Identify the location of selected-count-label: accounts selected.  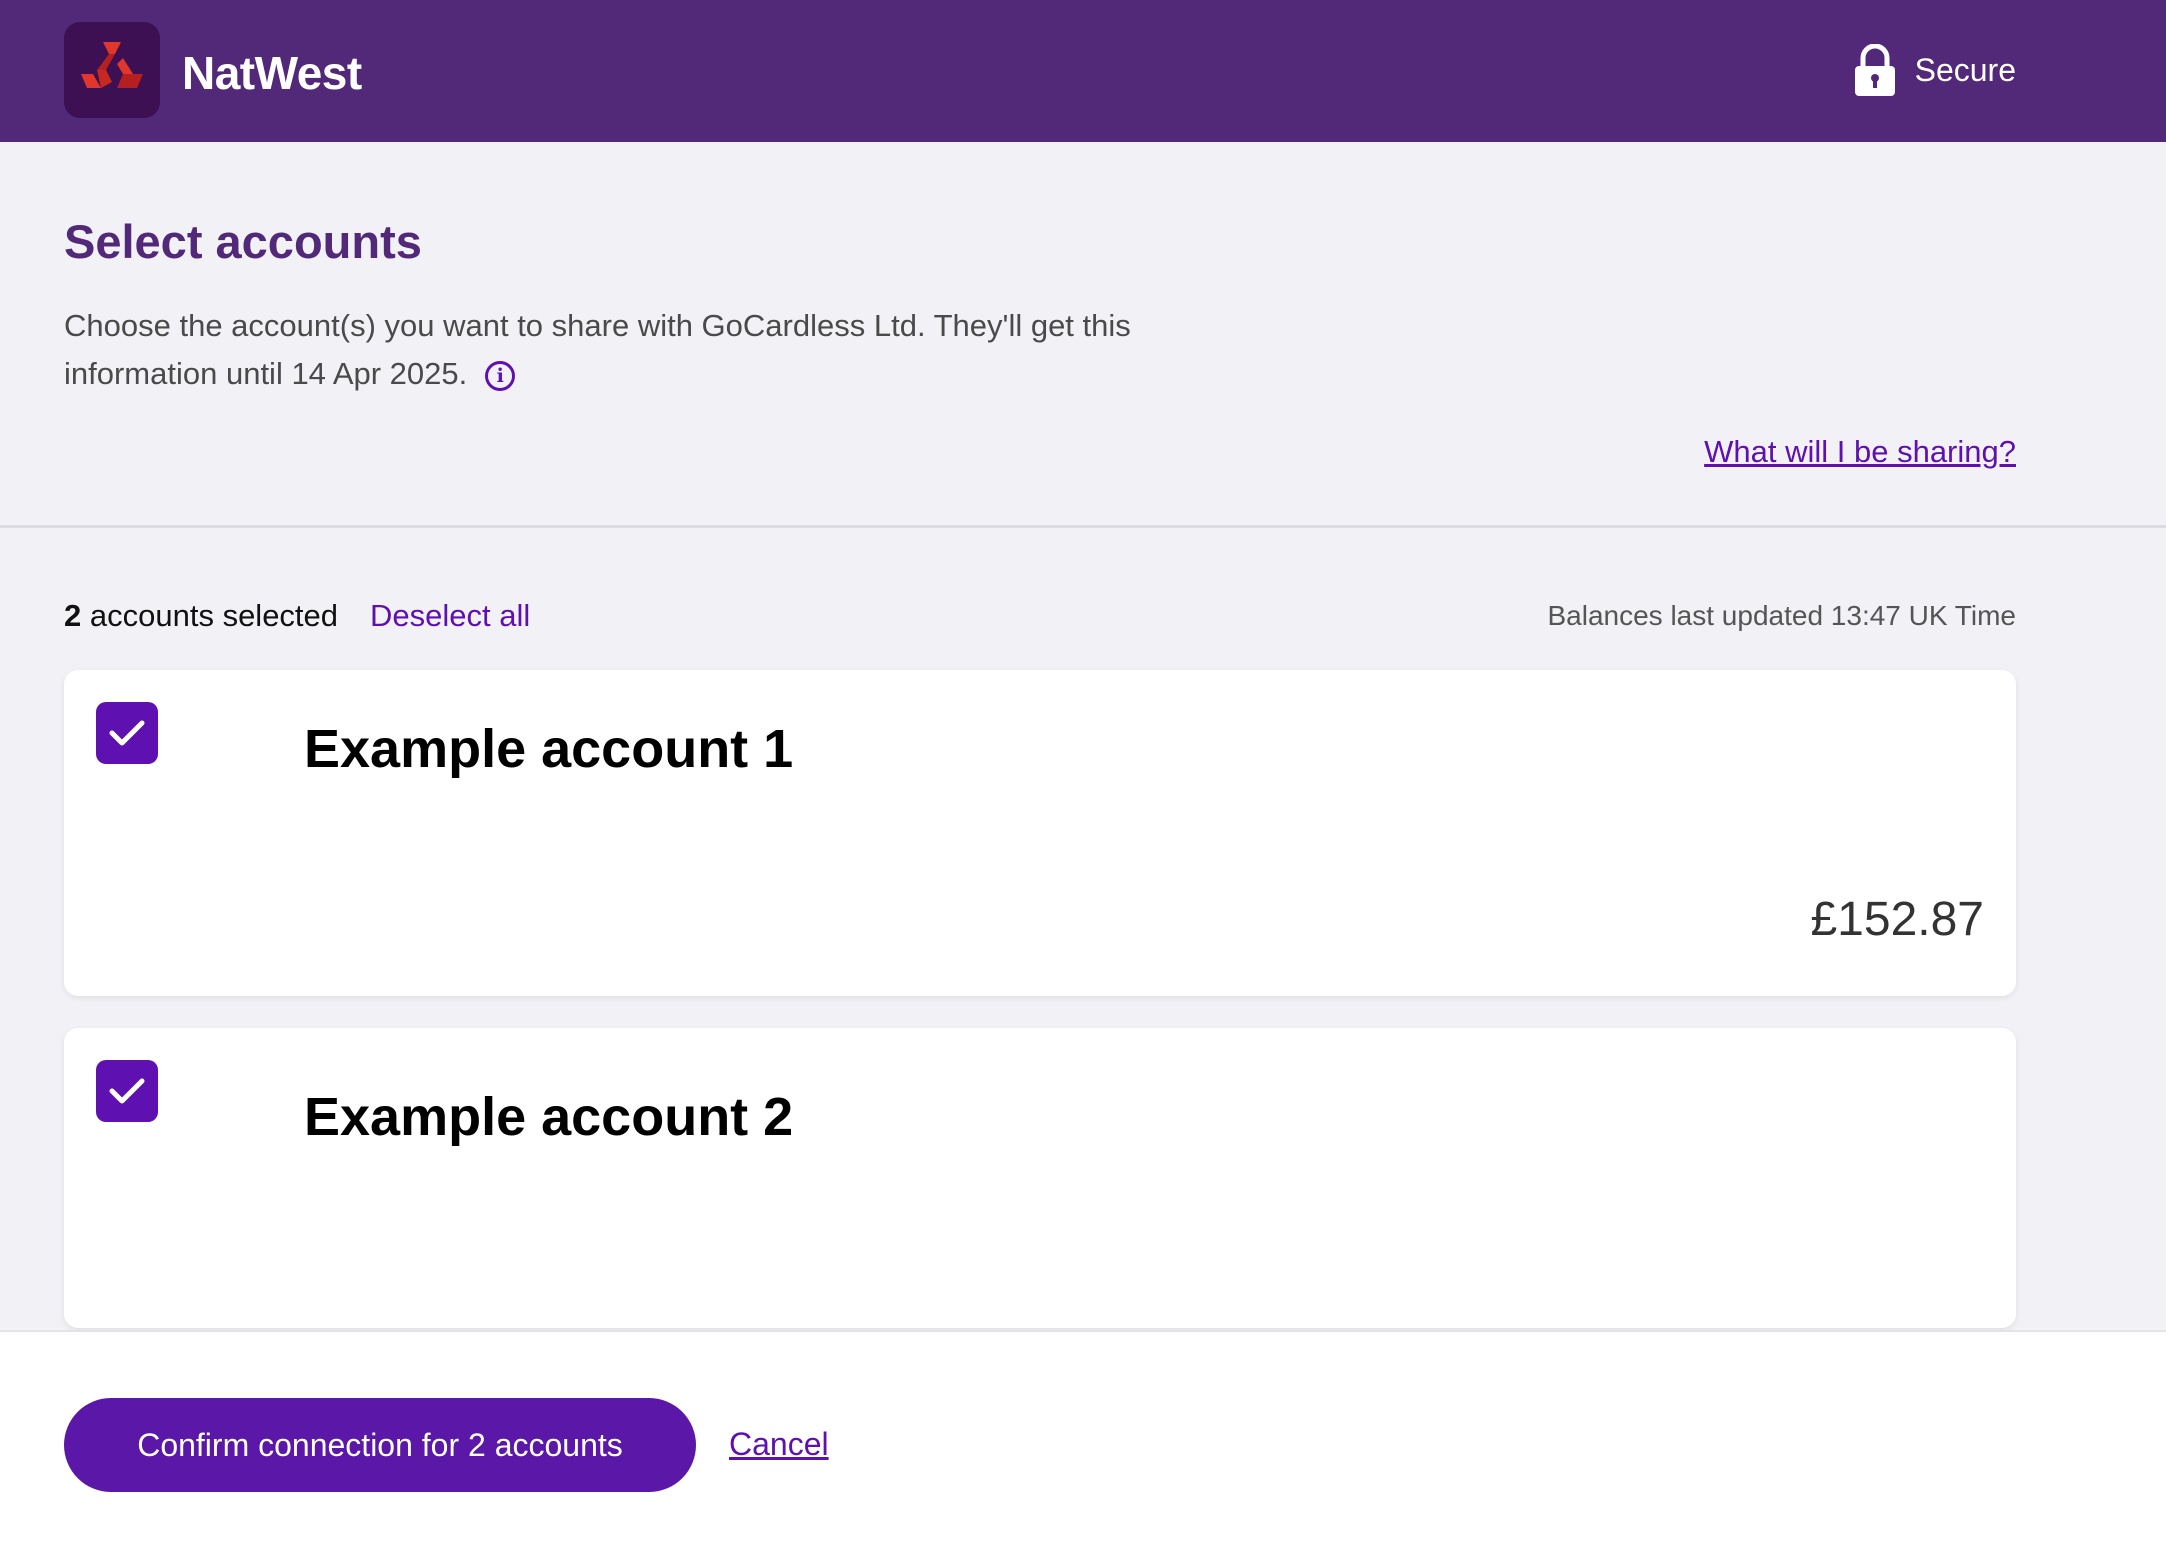
(214, 615).